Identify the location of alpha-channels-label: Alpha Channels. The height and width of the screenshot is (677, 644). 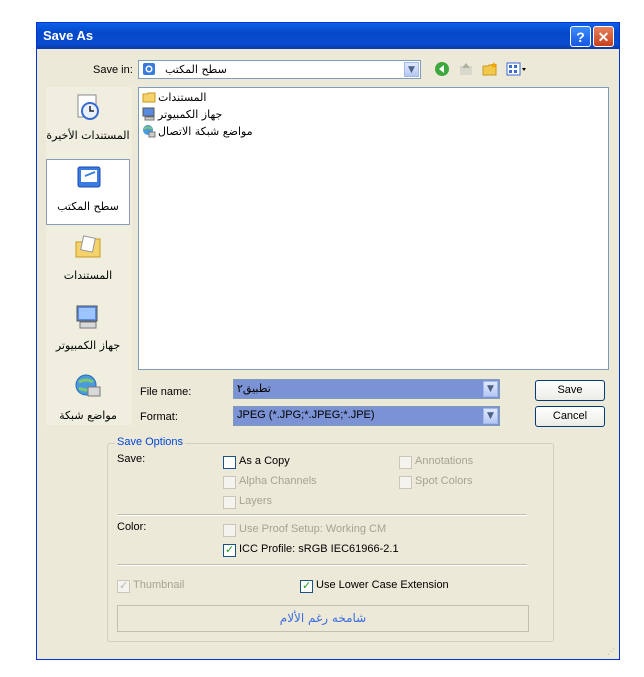
(278, 481).